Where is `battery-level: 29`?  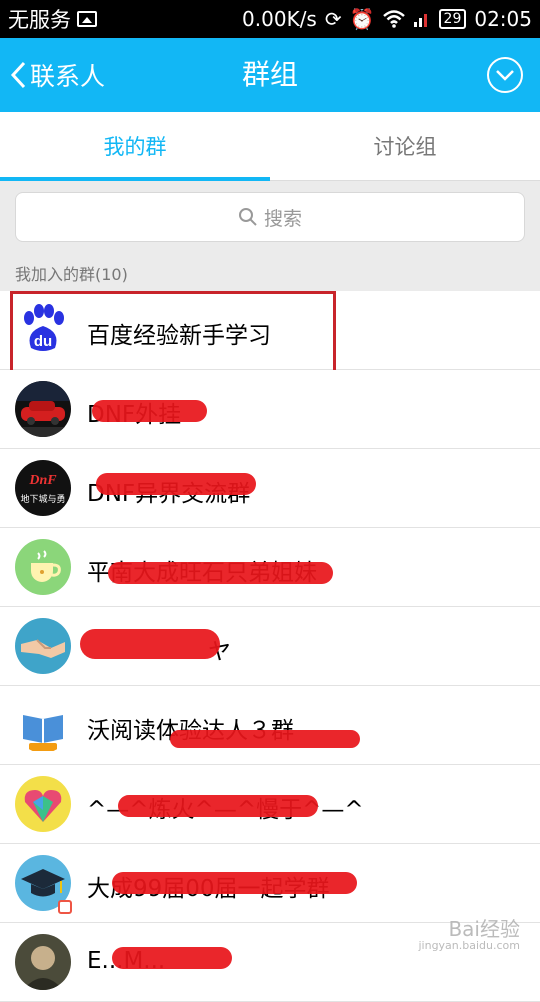
battery-level: 29 is located at coordinates (452, 19).